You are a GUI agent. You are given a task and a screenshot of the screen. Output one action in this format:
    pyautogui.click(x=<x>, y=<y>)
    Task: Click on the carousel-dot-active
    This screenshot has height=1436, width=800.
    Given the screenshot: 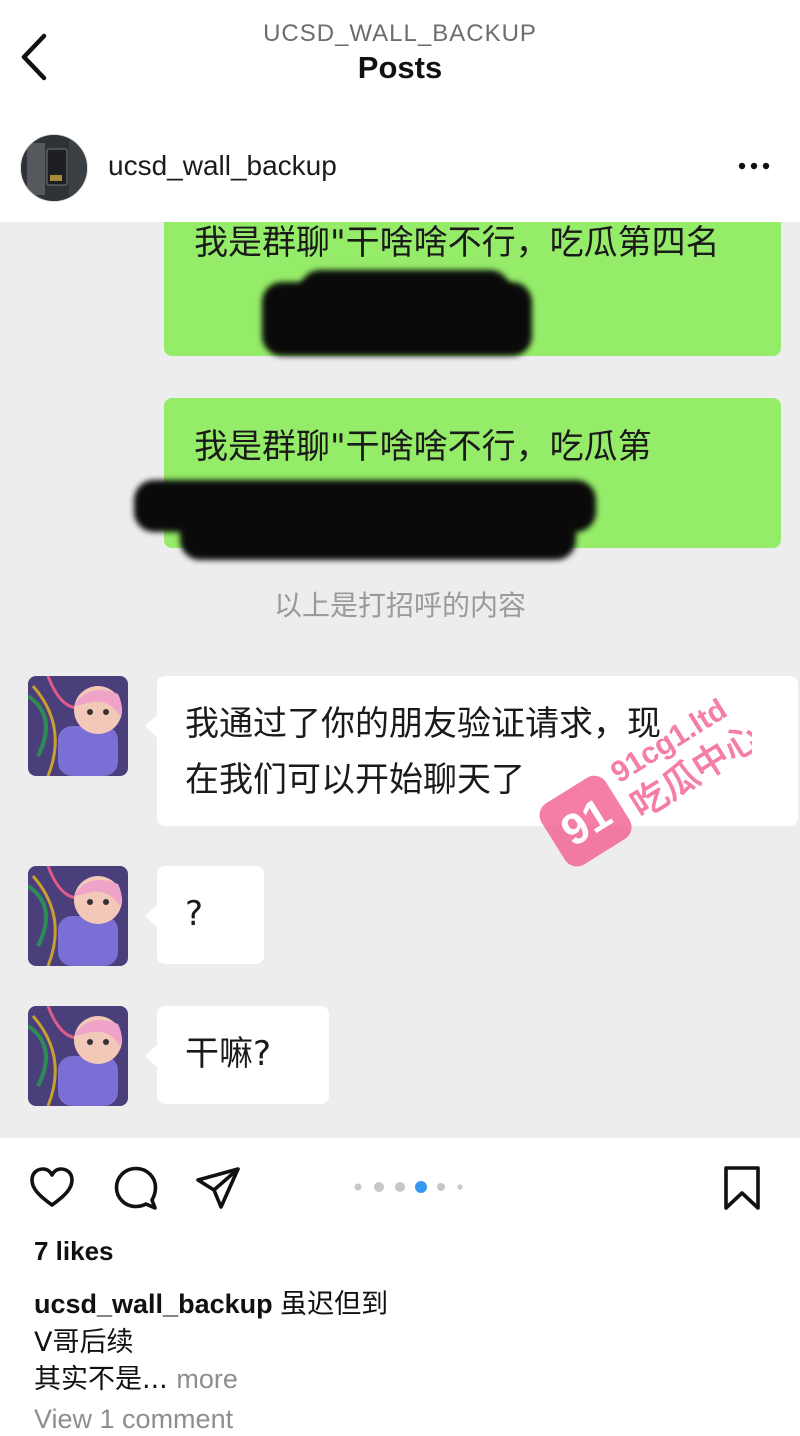 What is the action you would take?
    pyautogui.click(x=421, y=1187)
    